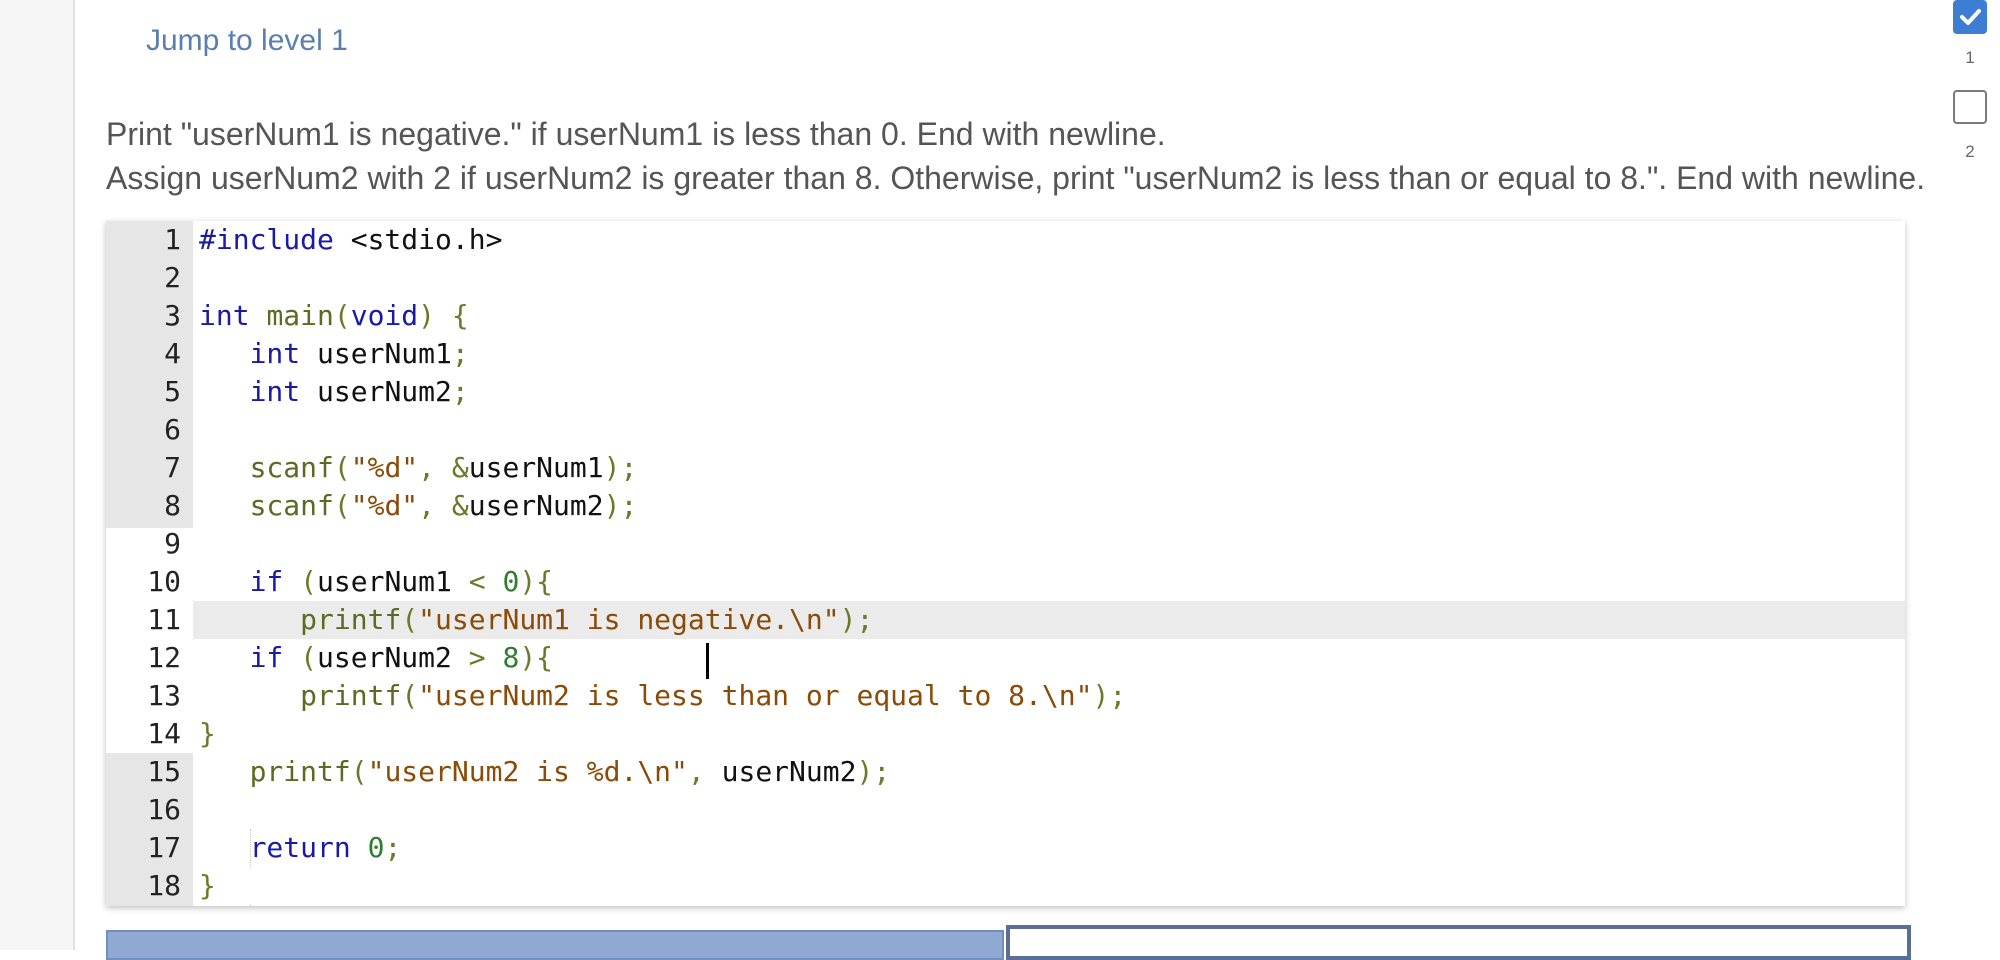  What do you see at coordinates (1049, 240) in the screenshot?
I see `code-text: #include <stdio.h>` at bounding box center [1049, 240].